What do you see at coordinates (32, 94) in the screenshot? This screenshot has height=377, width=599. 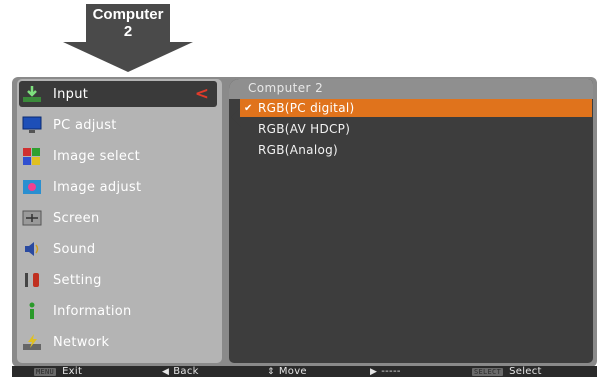 I see `input-icon` at bounding box center [32, 94].